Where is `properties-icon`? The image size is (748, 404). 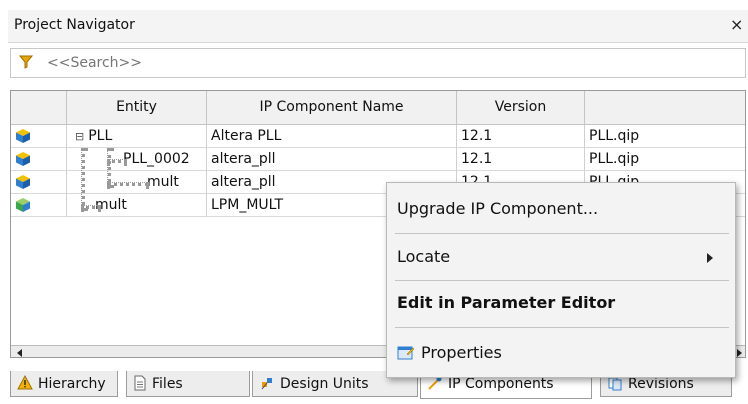 properties-icon is located at coordinates (406, 353).